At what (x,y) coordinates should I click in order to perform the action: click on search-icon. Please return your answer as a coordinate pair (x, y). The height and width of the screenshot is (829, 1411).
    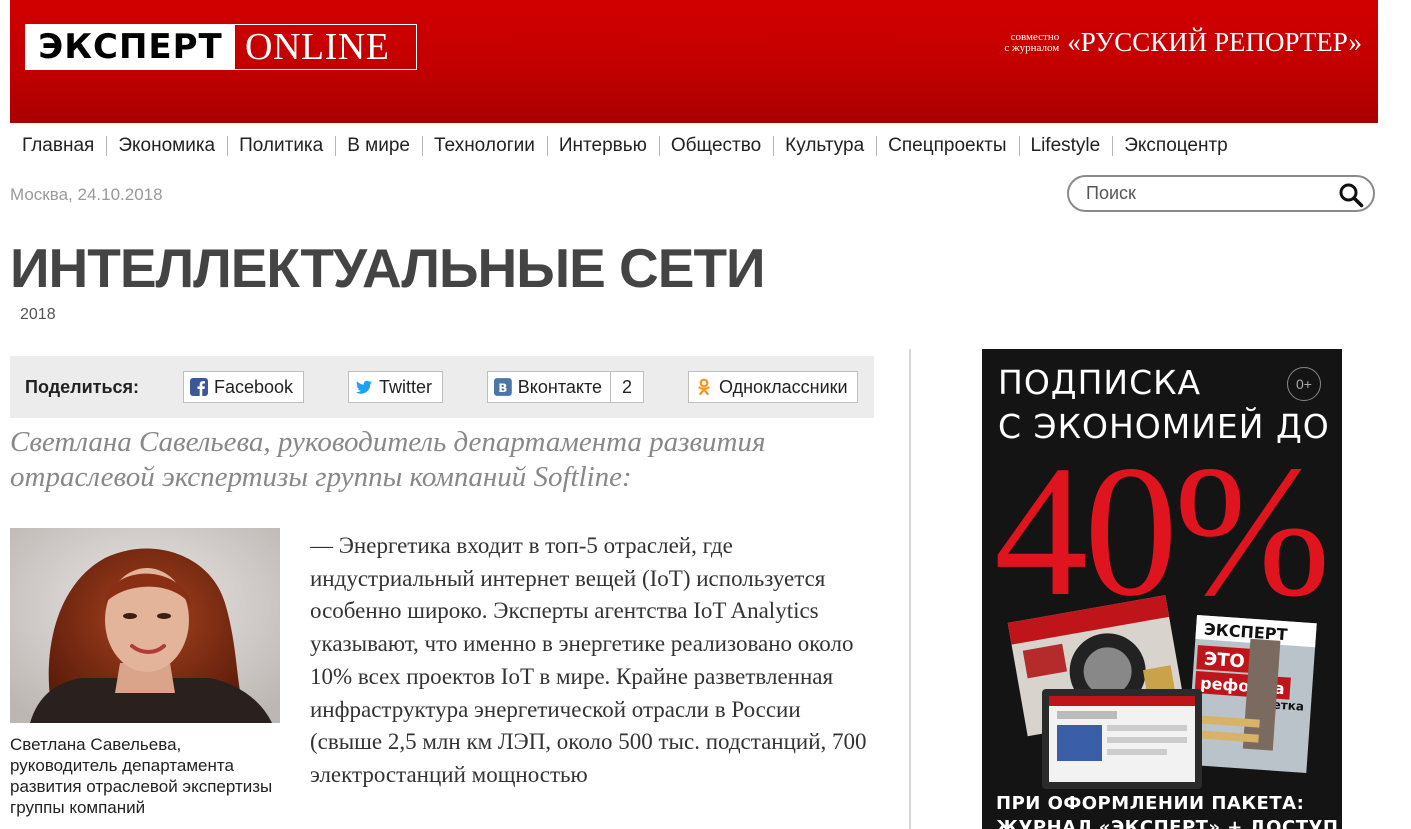
    Looking at the image, I should click on (1351, 195).